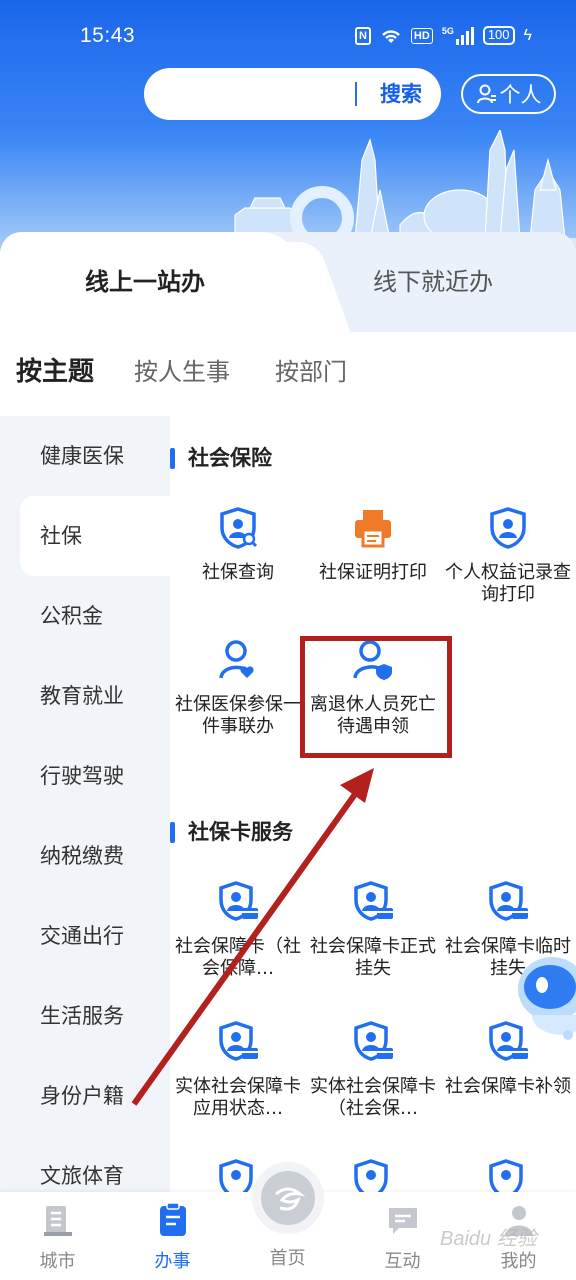  What do you see at coordinates (108, 35) in the screenshot?
I see `status-time: 15:43` at bounding box center [108, 35].